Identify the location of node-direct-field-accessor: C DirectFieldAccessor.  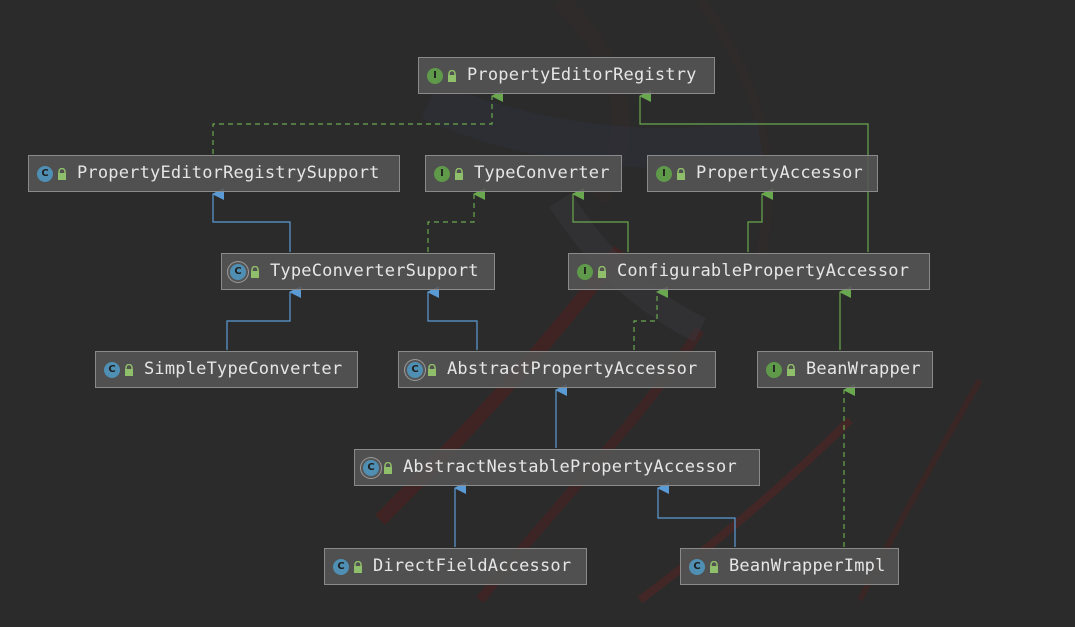
(455, 566).